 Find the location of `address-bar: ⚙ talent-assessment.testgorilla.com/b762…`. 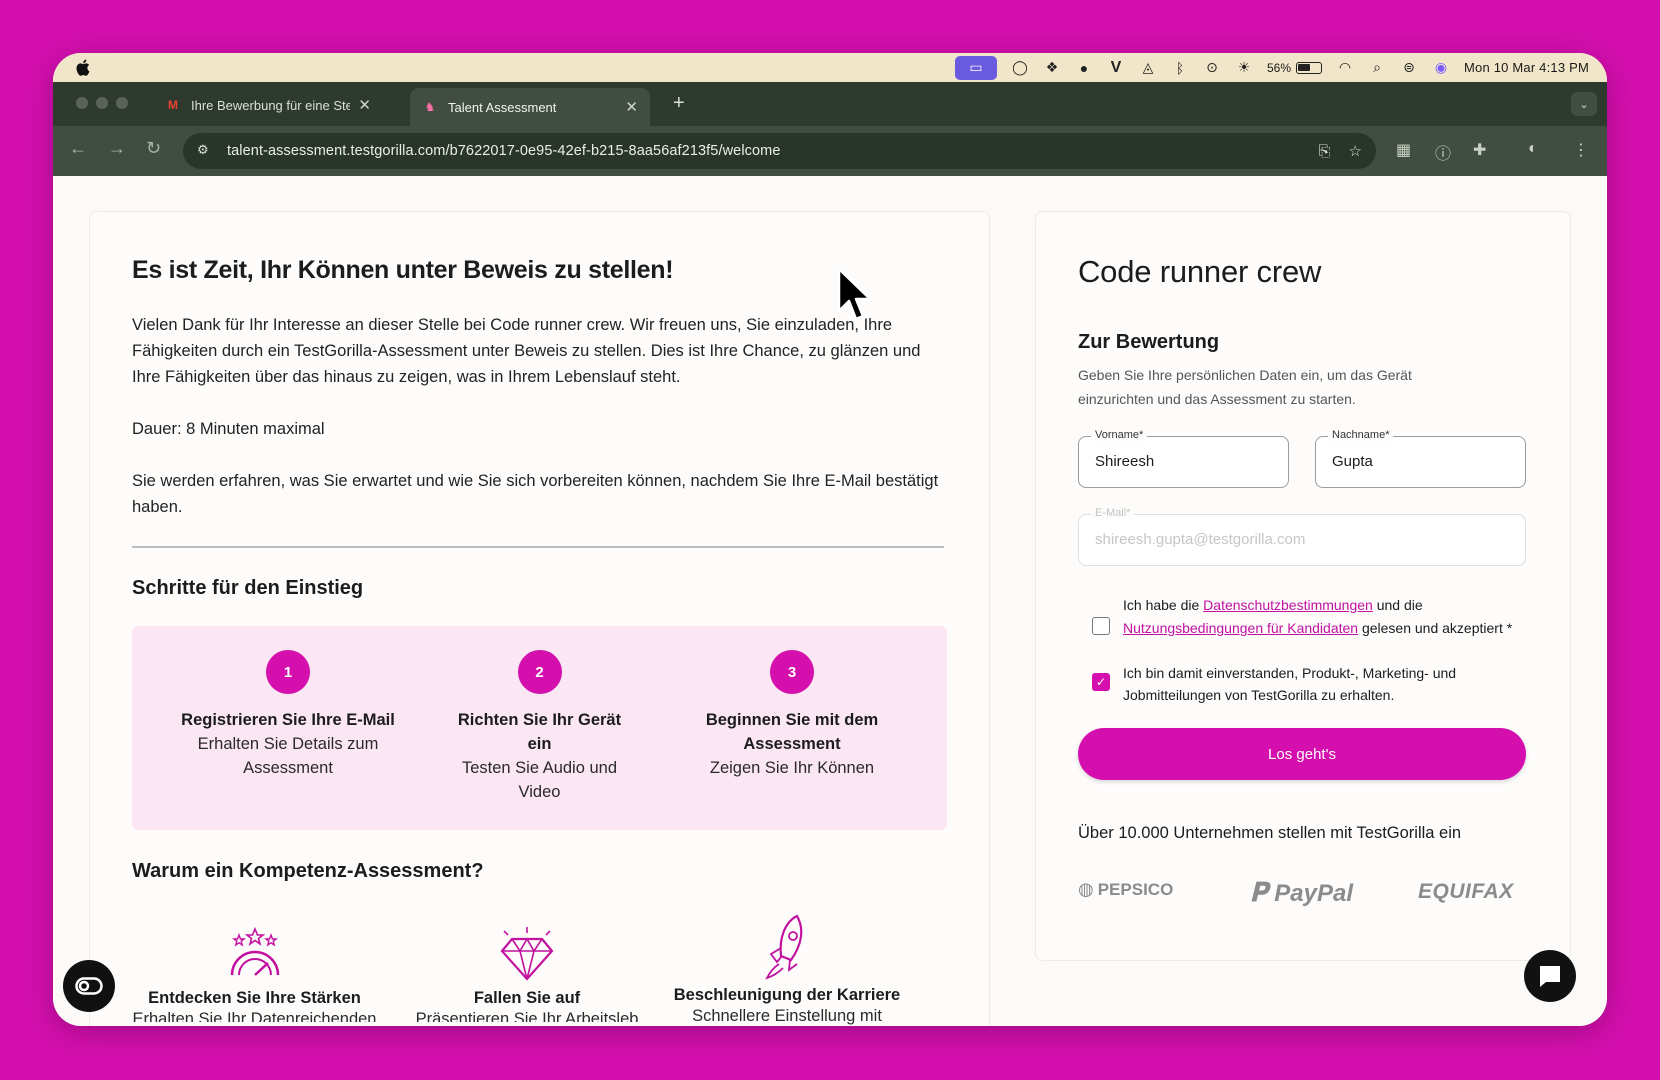

address-bar: ⚙ talent-assessment.testgorilla.com/b762… is located at coordinates (779, 151).